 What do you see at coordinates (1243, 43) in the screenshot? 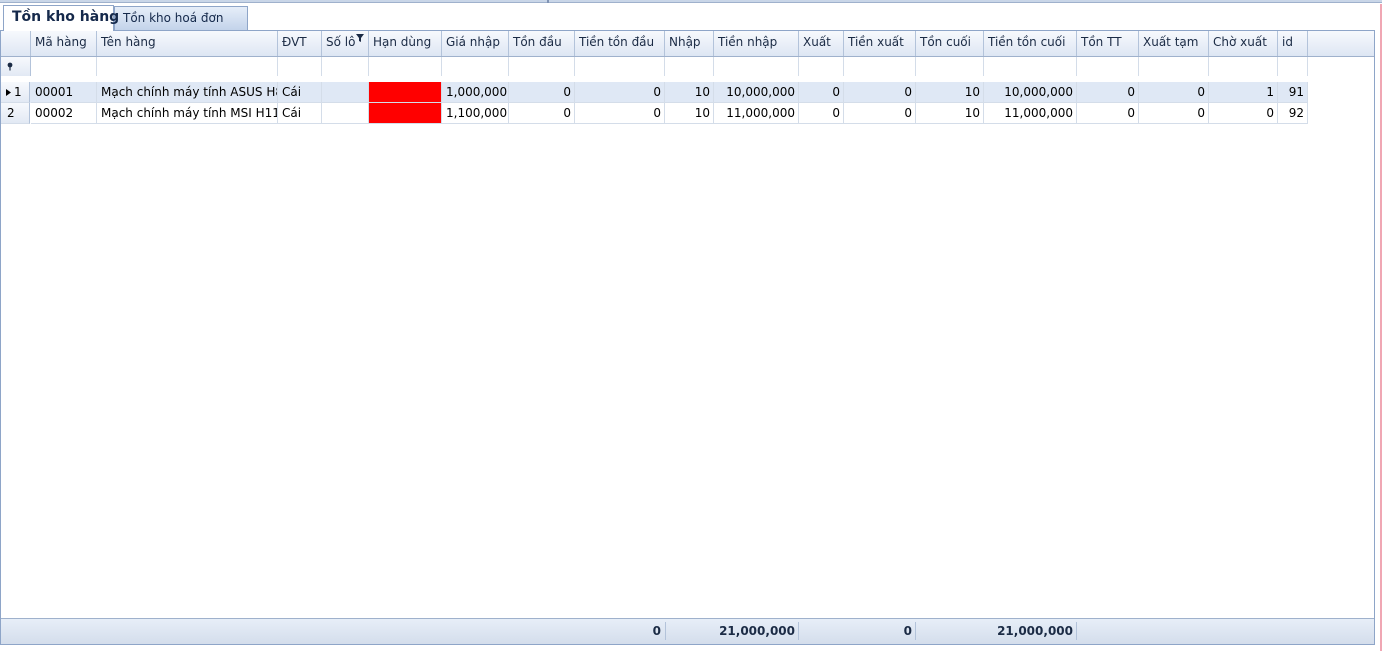
I see `column-header-cho-xuat: Chờ xuất` at bounding box center [1243, 43].